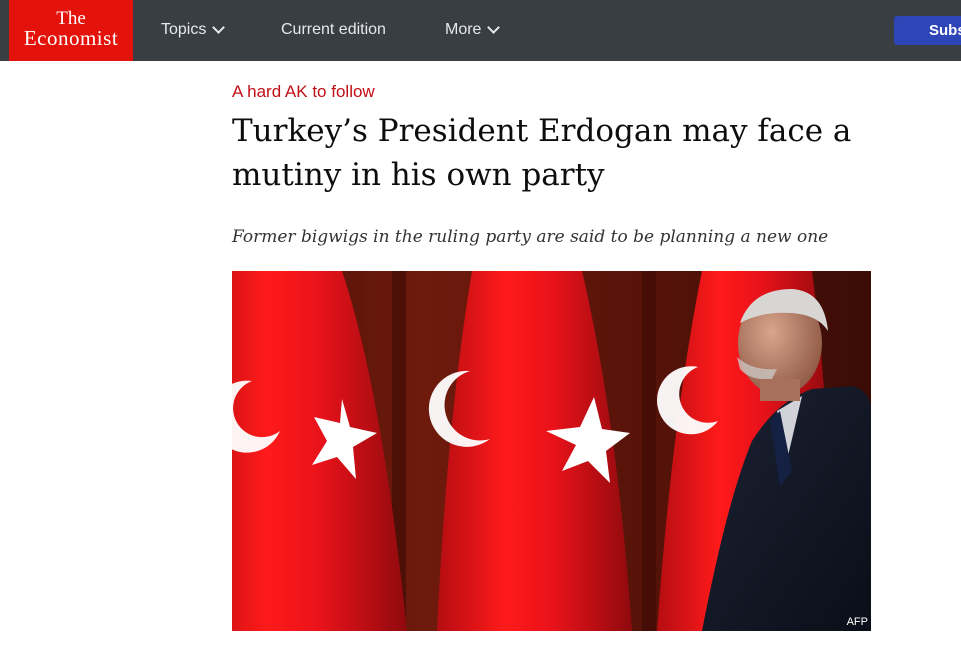  I want to click on nav-more: More, so click(473, 30).